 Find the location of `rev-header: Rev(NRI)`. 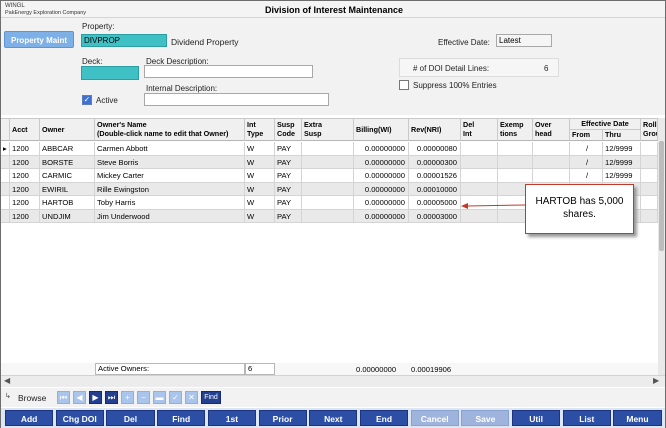

rev-header: Rev(NRI) is located at coordinates (435, 130).